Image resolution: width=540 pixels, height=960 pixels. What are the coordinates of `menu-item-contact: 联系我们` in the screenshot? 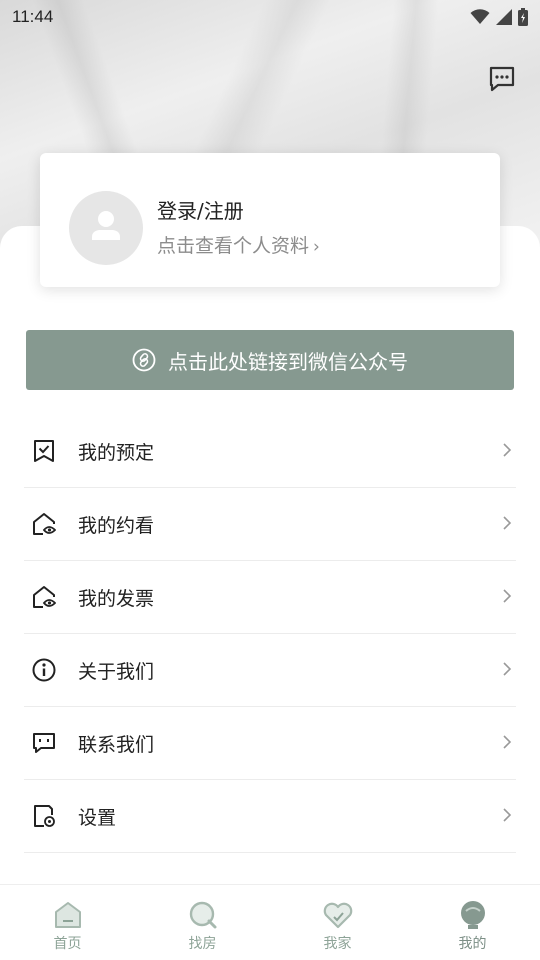 It's located at (270, 743).